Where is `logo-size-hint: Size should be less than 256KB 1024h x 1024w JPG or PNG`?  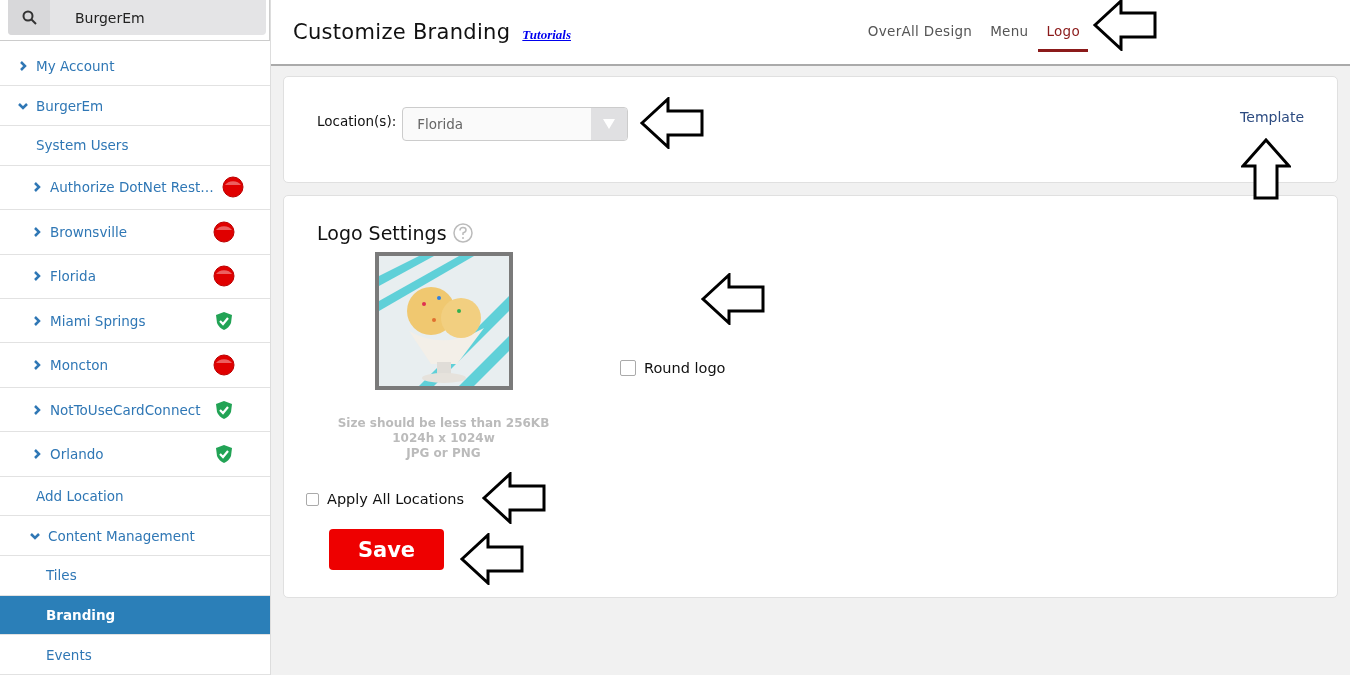
logo-size-hint: Size should be less than 256KB 1024h x 1024w JPG or PNG is located at coordinates (443, 438).